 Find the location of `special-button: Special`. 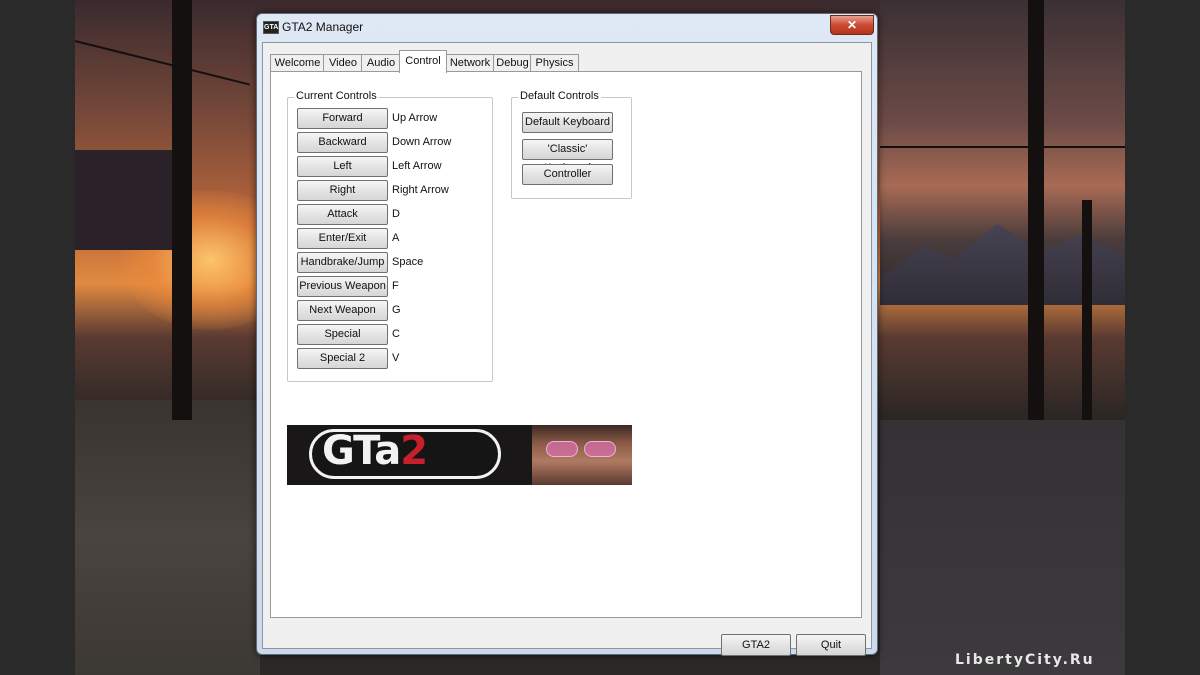

special-button: Special is located at coordinates (342, 334).